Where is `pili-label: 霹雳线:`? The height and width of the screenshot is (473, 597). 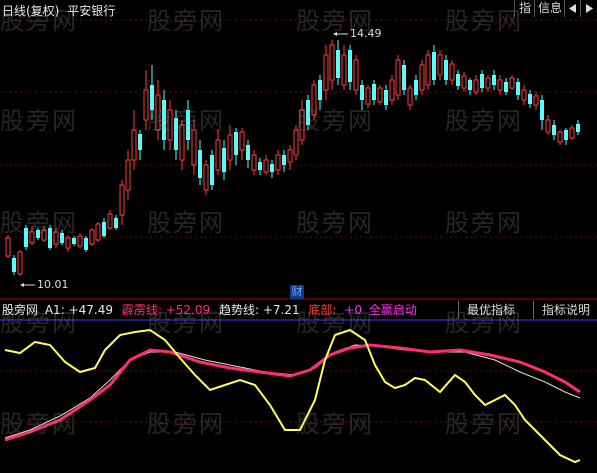
pili-label: 霹雳线: is located at coordinates (141, 310).